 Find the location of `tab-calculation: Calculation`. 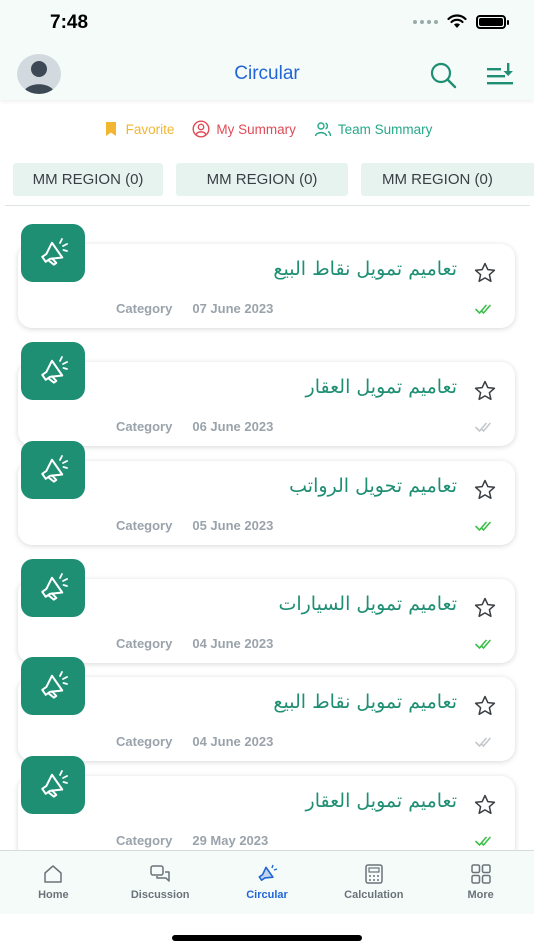

tab-calculation: Calculation is located at coordinates (373, 882).